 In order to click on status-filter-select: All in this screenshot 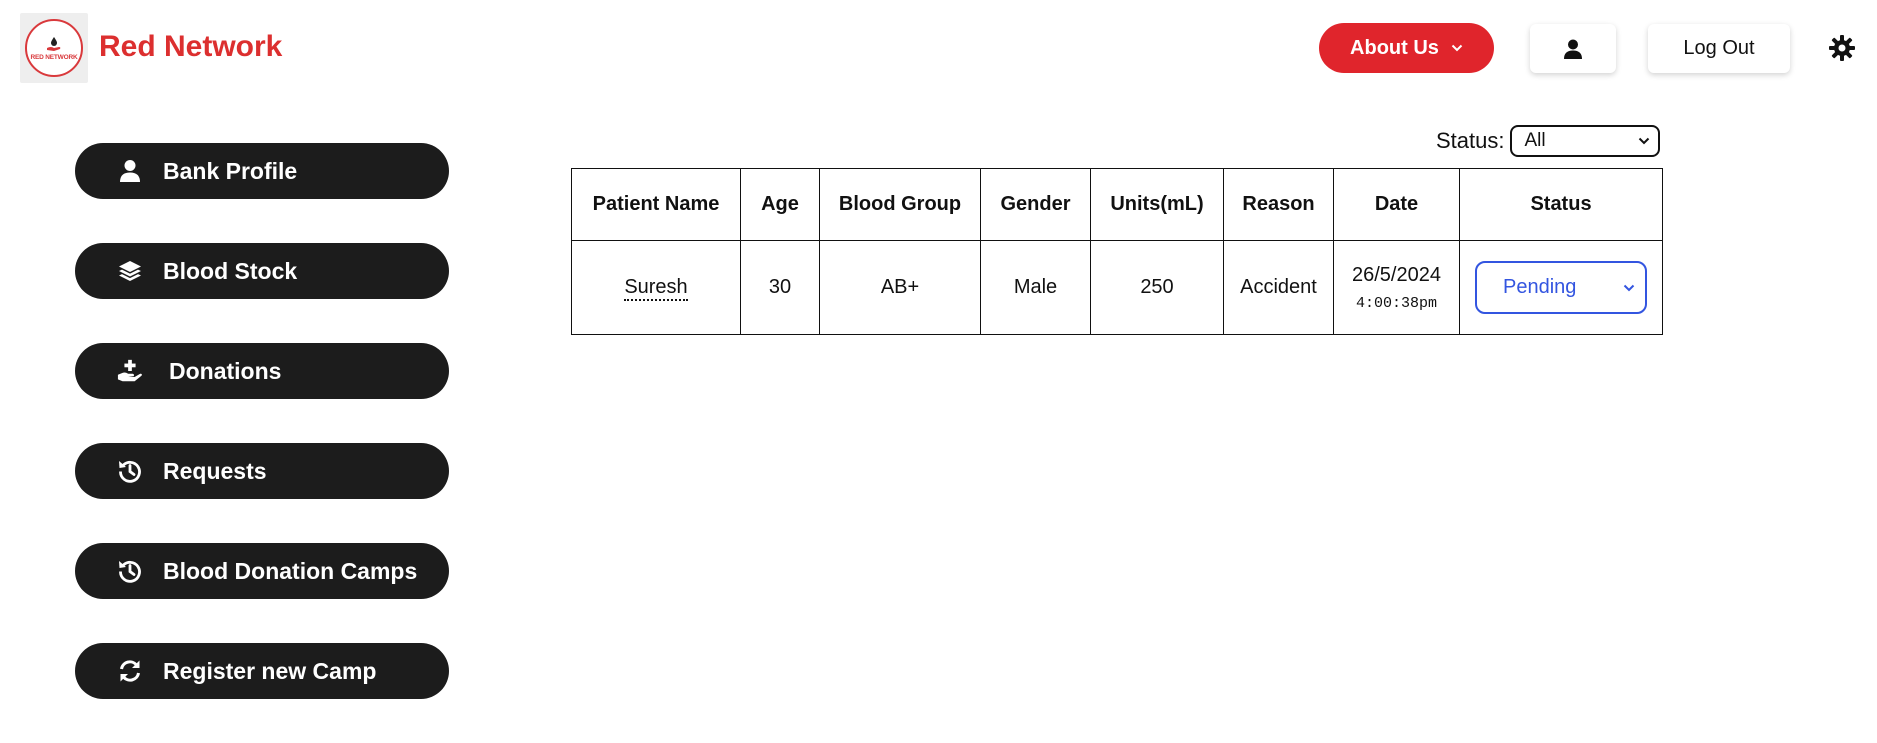, I will do `click(1585, 141)`.